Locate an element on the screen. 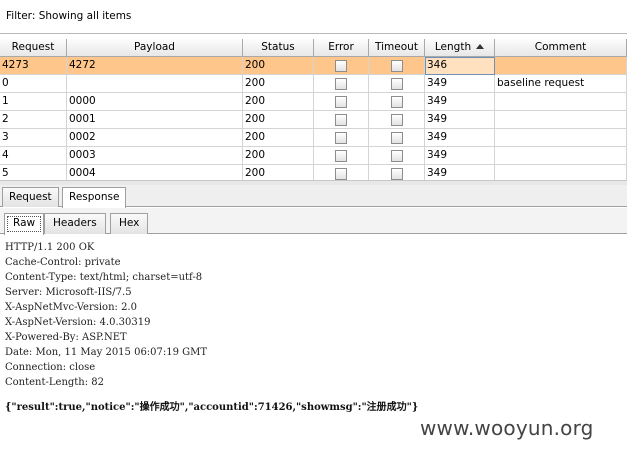 The image size is (627, 459). cell-request: 3 is located at coordinates (33, 138).